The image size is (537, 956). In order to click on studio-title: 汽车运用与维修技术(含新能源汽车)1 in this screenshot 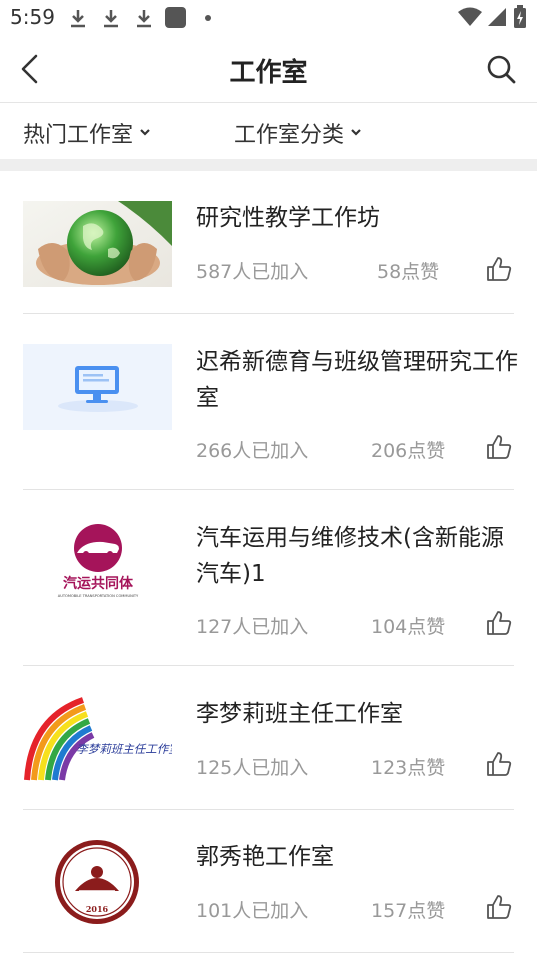, I will do `click(350, 556)`.